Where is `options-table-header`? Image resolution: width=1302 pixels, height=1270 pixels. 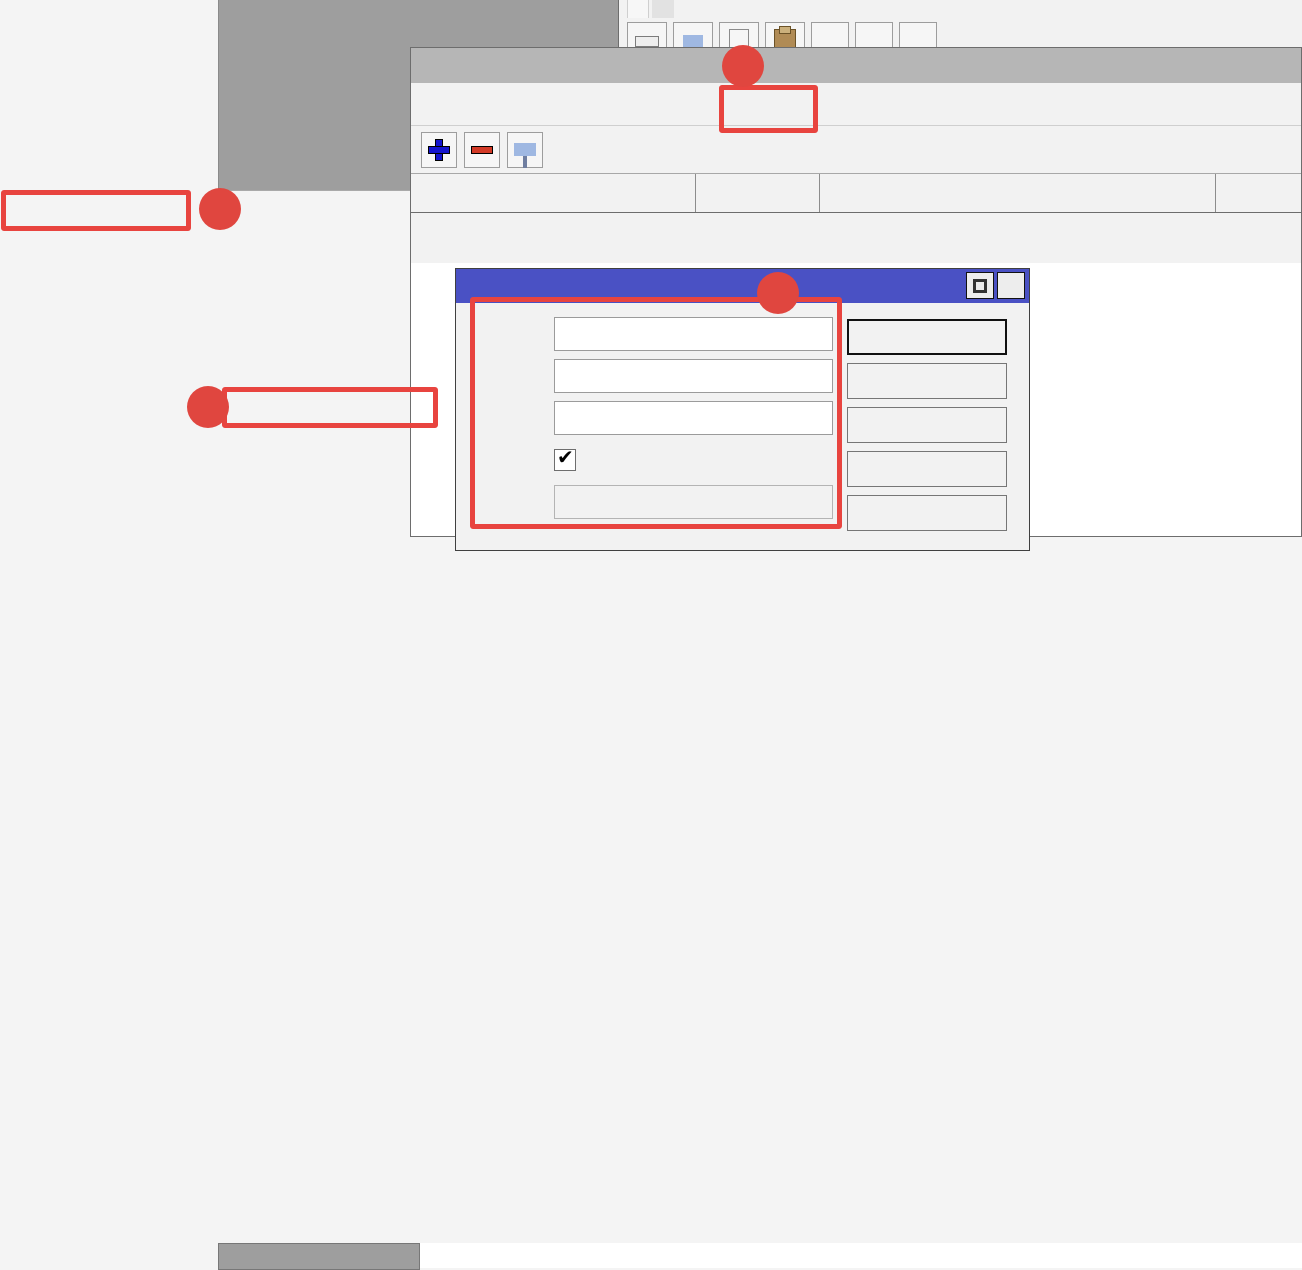 options-table-header is located at coordinates (856, 193).